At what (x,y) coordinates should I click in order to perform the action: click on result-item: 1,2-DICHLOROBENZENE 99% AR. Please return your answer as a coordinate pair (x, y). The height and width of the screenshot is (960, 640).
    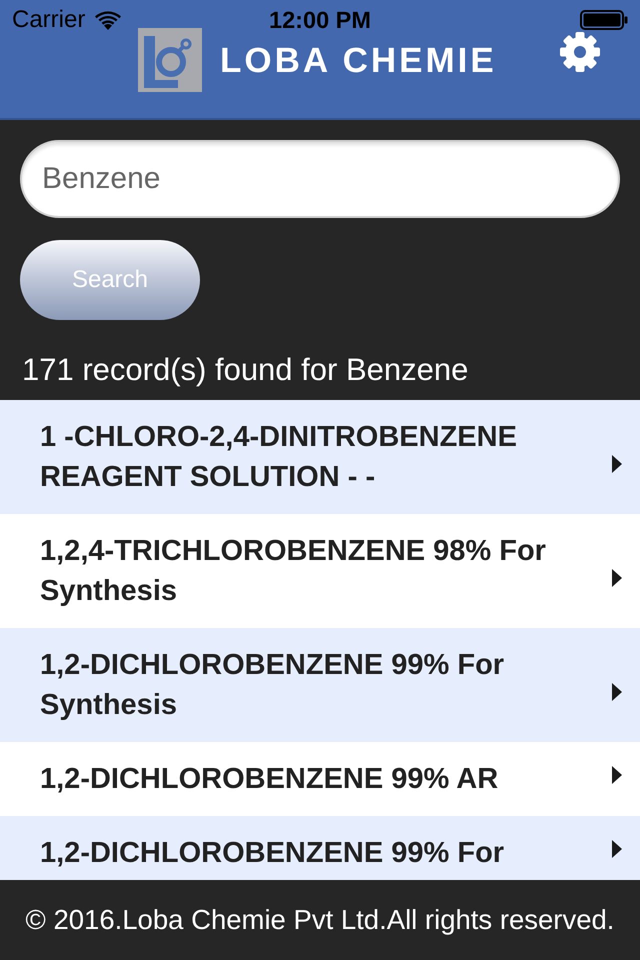
    Looking at the image, I should click on (320, 779).